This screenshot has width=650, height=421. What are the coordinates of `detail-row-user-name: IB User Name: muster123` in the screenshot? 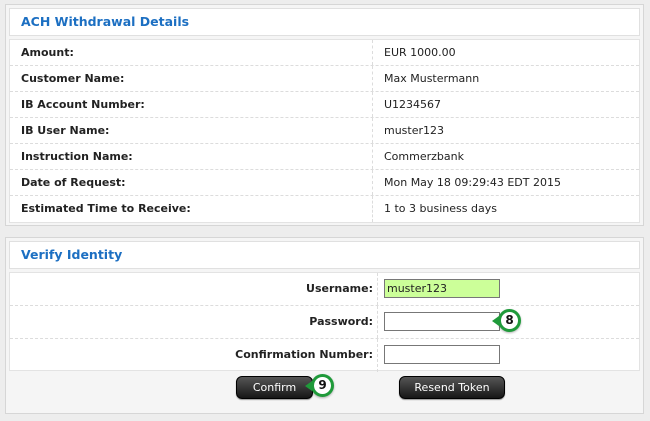 It's located at (324, 131).